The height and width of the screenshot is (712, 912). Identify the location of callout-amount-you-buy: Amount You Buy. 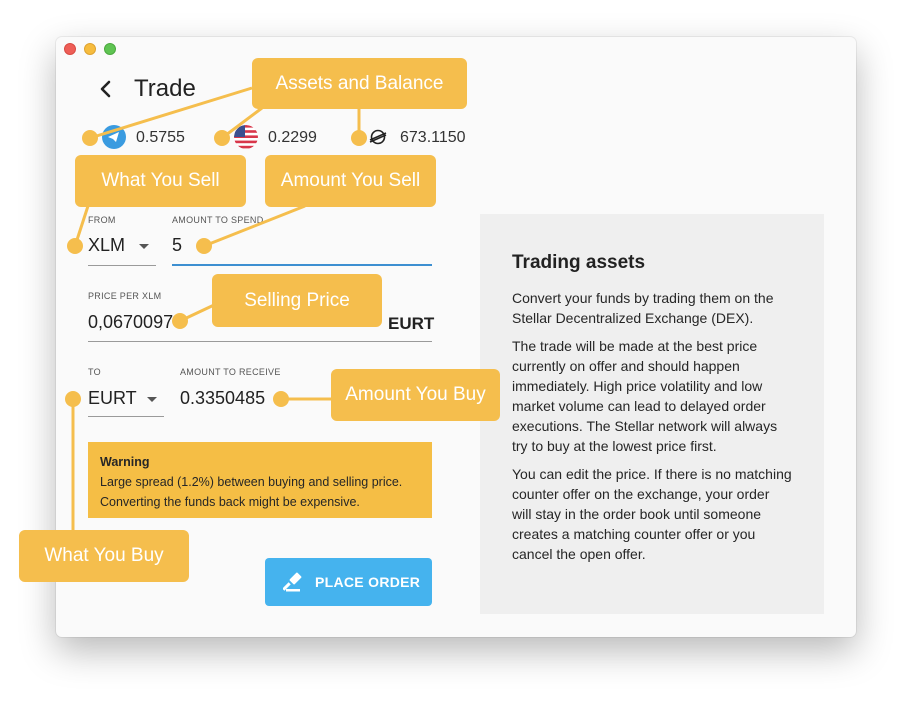
(415, 395).